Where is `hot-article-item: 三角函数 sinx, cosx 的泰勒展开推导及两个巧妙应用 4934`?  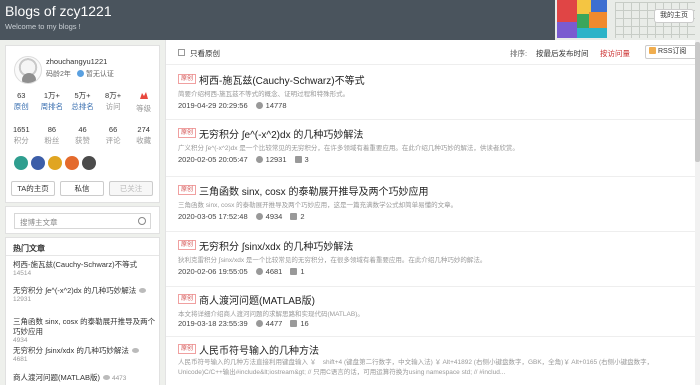 hot-article-item: 三角函数 sinx, cosx 的泰勒展开推导及两个巧妙应用 4934 is located at coordinates (85, 330).